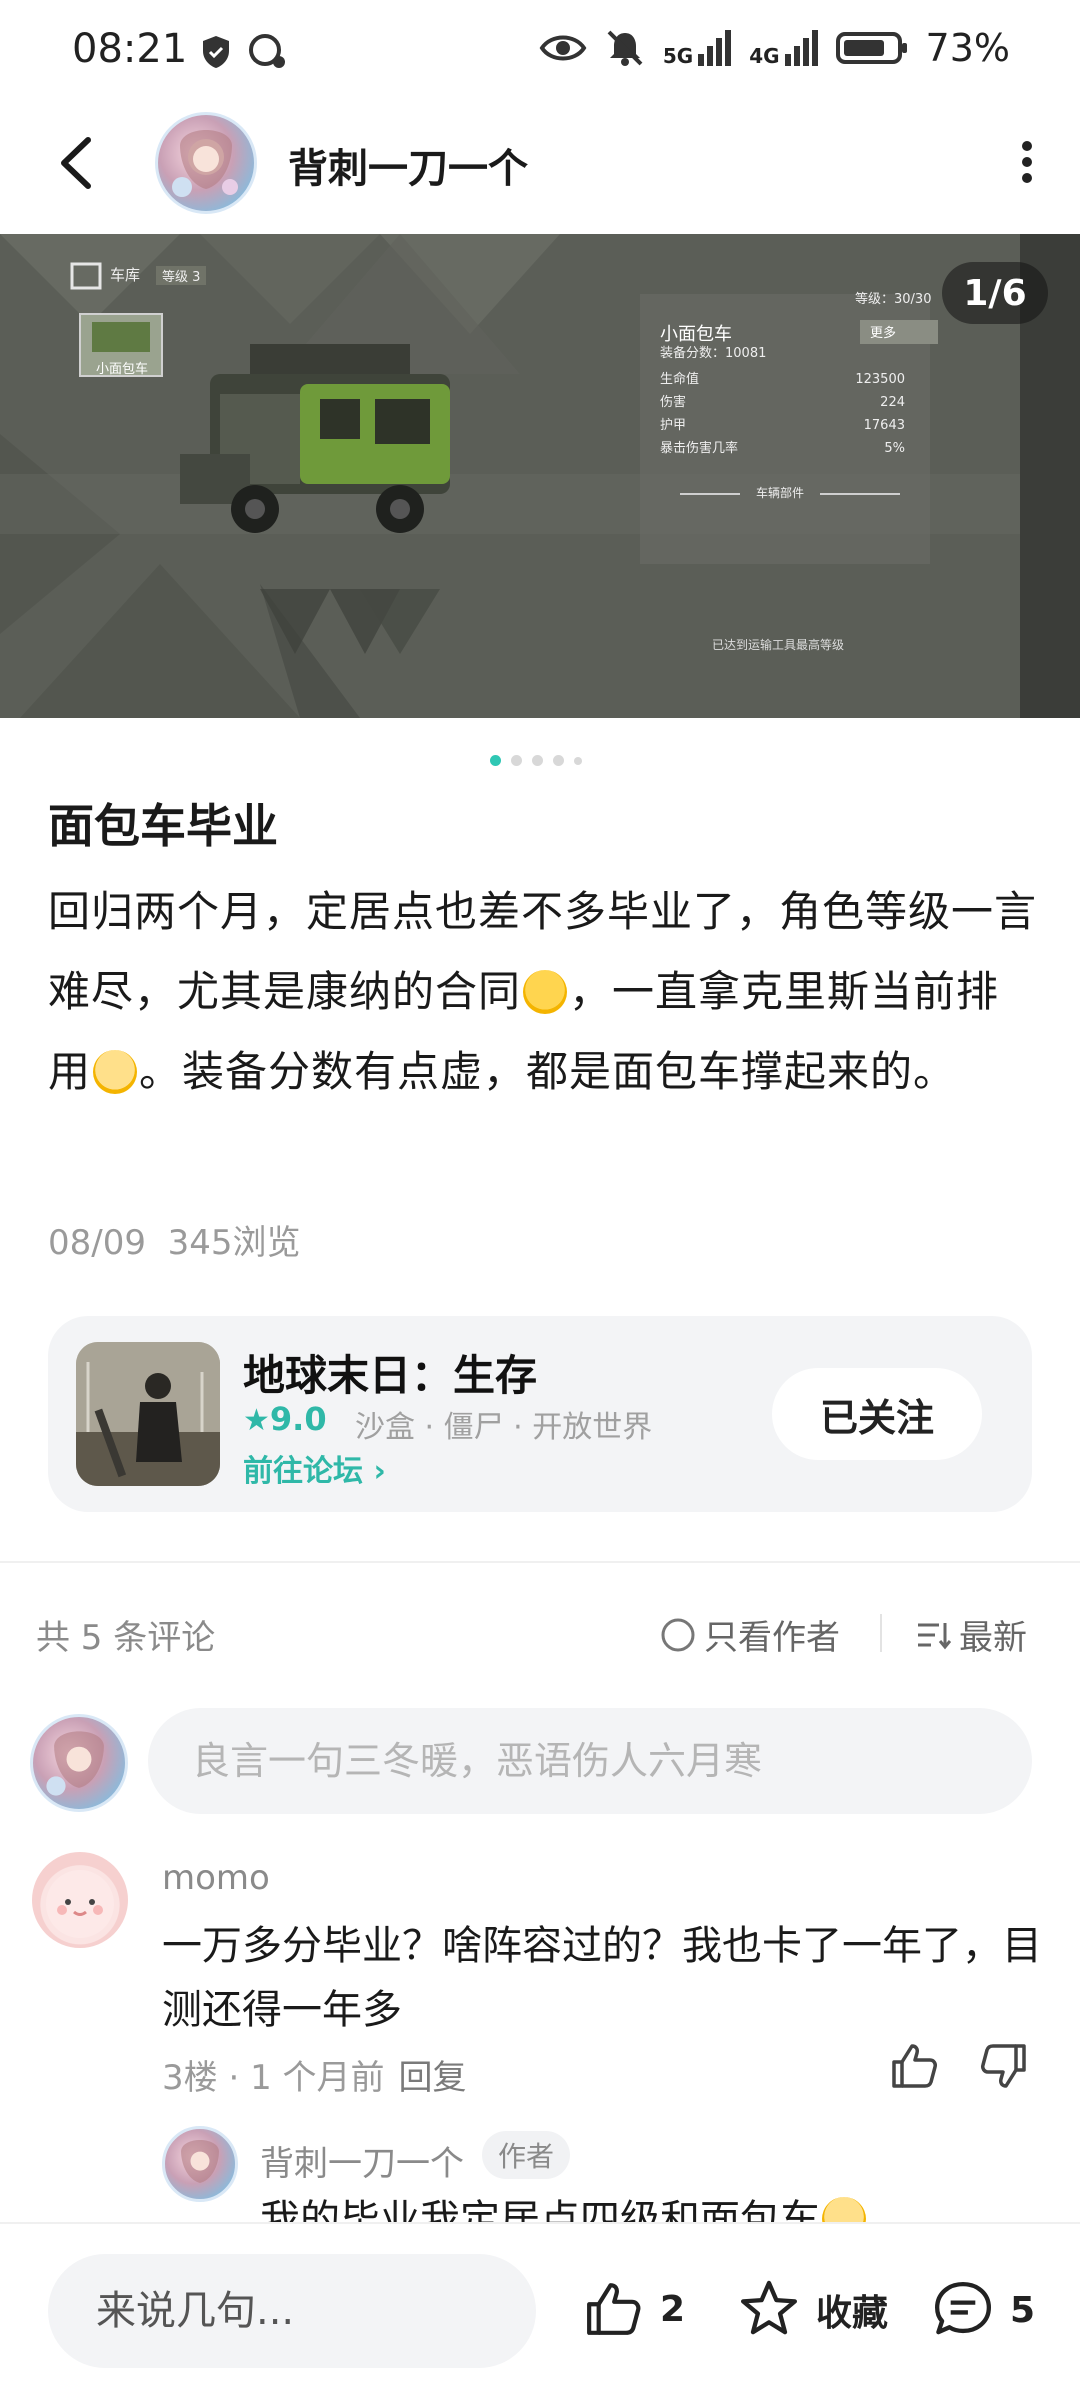  Describe the element at coordinates (893, 299) in the screenshot. I see `vehicle-level: 等级：30/30` at that location.